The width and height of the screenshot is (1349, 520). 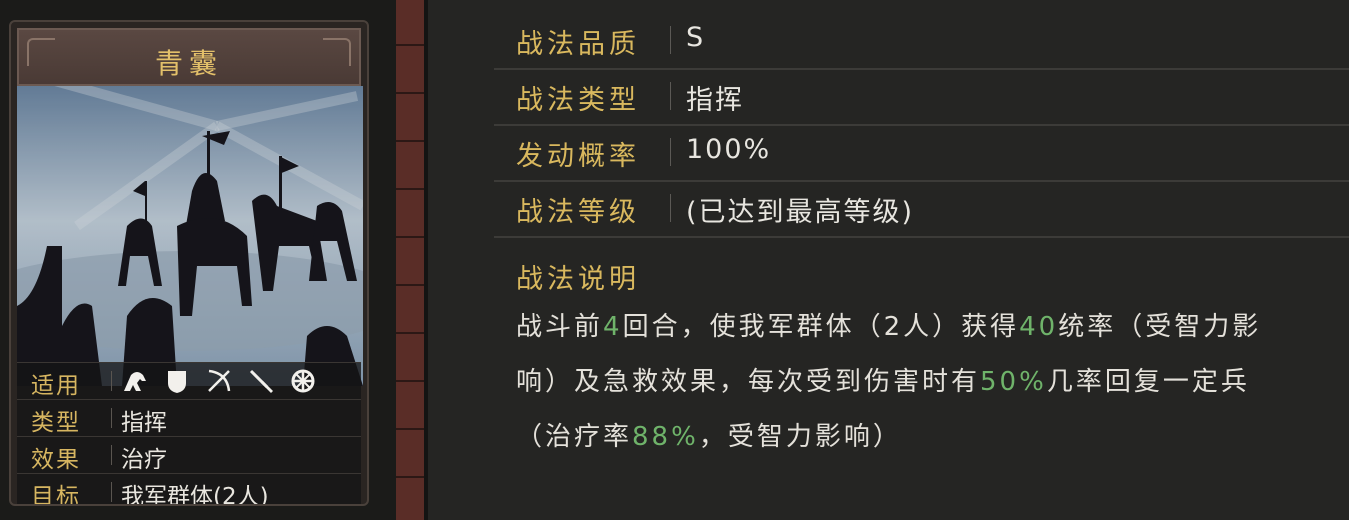 I want to click on card-info: 适用 类型 指挥 效果 治疗 目标 我军群体(2人), so click(x=189, y=434).